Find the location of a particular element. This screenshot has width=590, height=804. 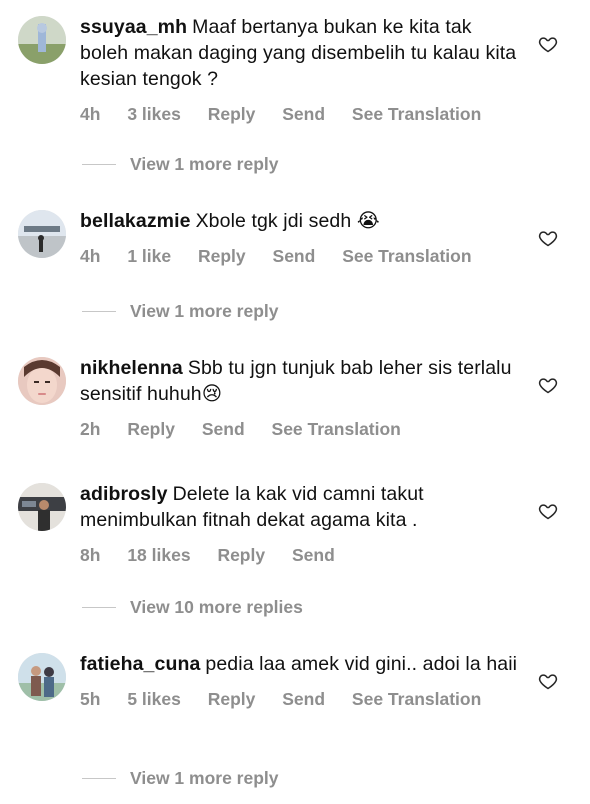

comment-meta: 4h 1 like Reply Send See Translation is located at coordinates (300, 256).